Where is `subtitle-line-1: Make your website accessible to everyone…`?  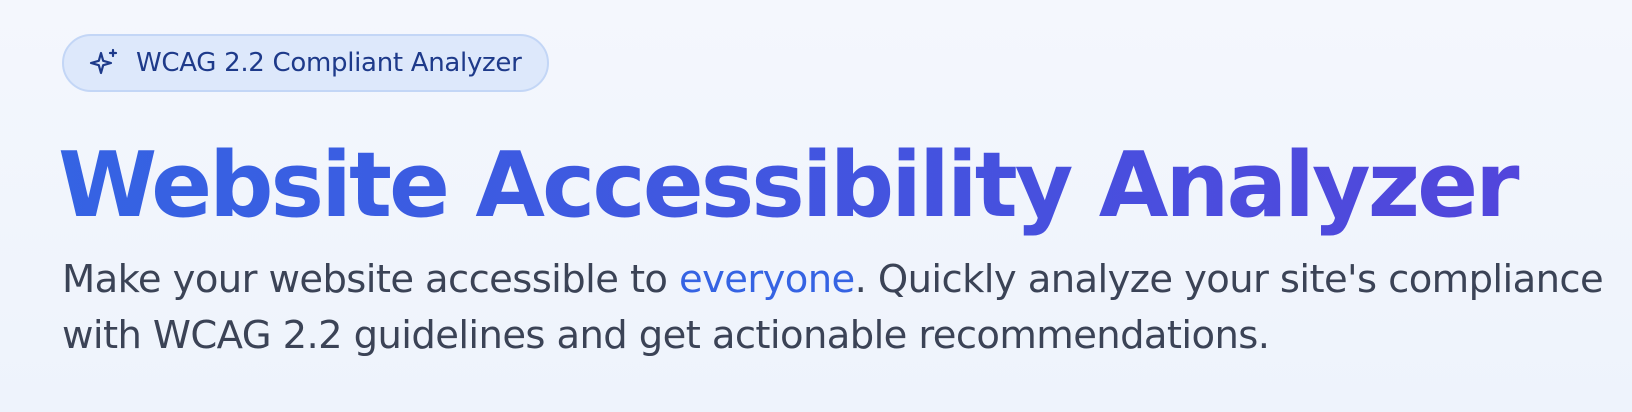 subtitle-line-1: Make your website accessible to everyone… is located at coordinates (837, 280).